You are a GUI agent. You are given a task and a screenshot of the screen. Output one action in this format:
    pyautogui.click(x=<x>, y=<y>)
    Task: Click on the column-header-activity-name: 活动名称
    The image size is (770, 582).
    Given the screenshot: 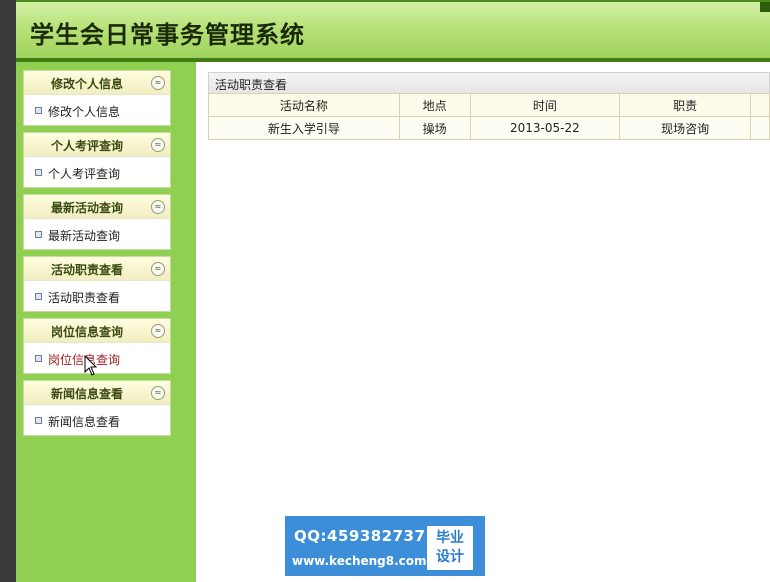 What is the action you would take?
    pyautogui.click(x=304, y=105)
    